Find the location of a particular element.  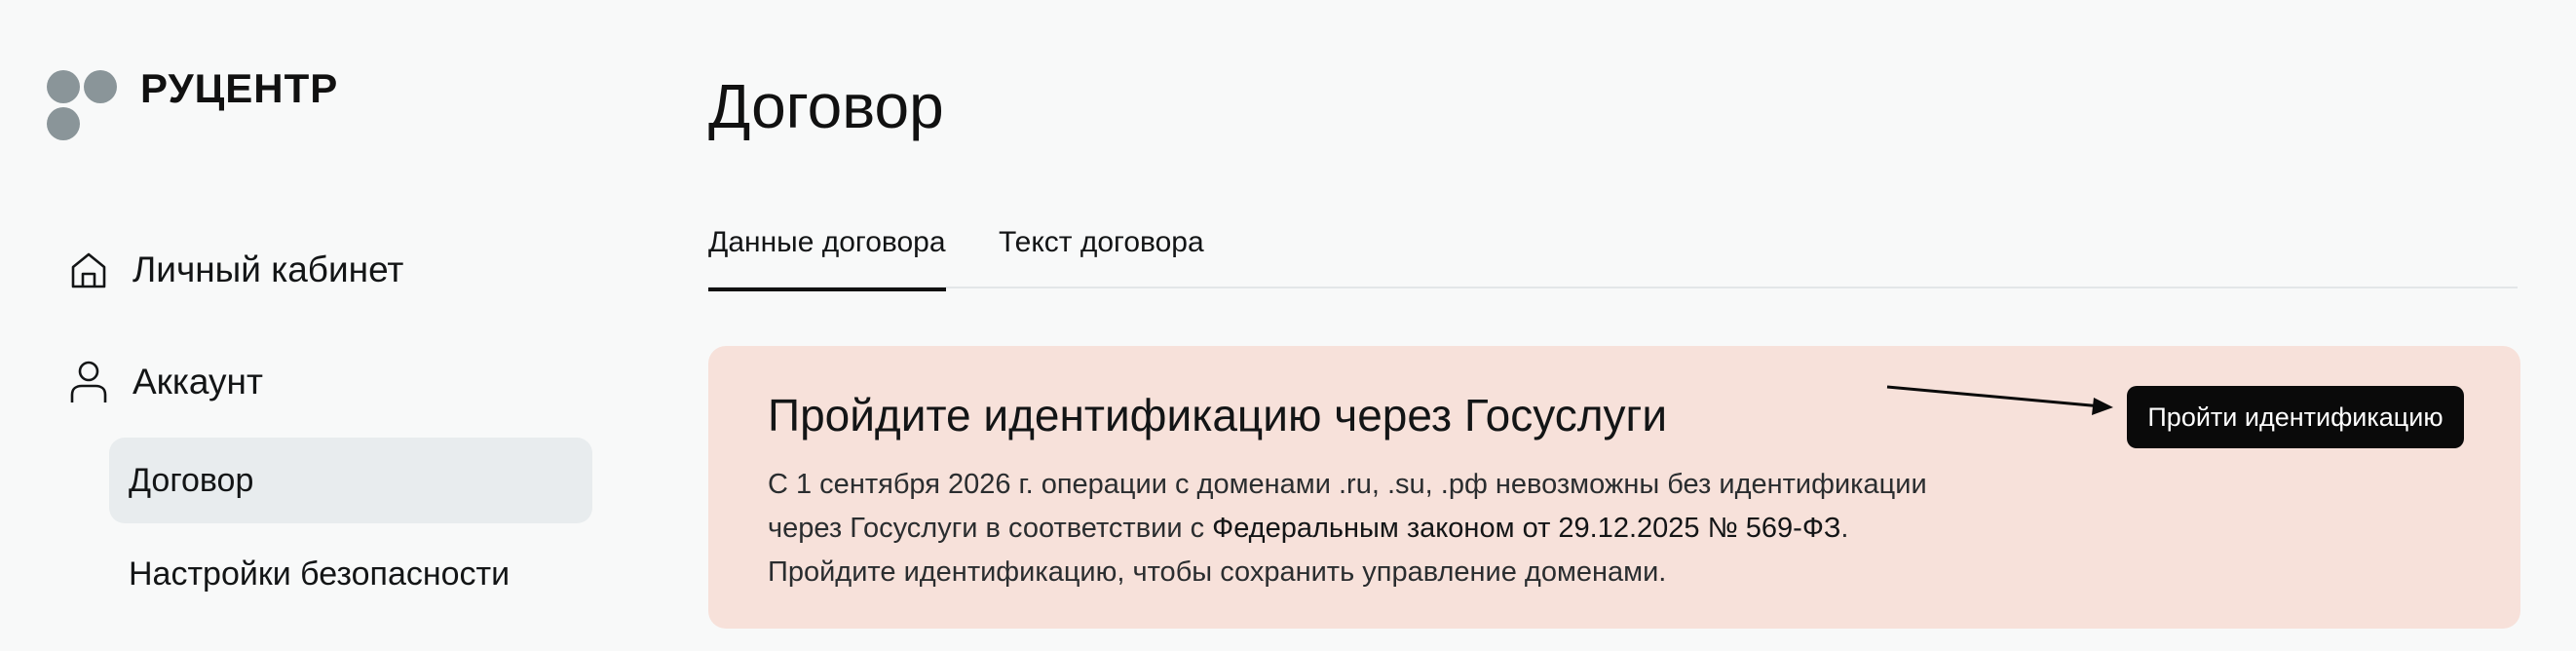

sidebar-item-label: Личный кабинет is located at coordinates (268, 269).